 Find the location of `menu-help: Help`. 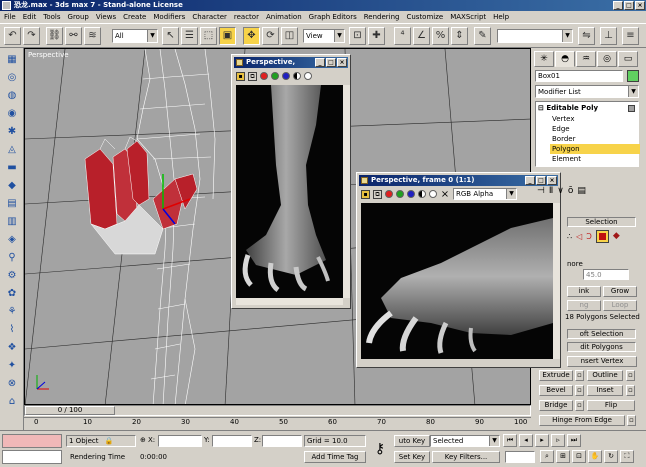

menu-help: Help is located at coordinates (501, 17).